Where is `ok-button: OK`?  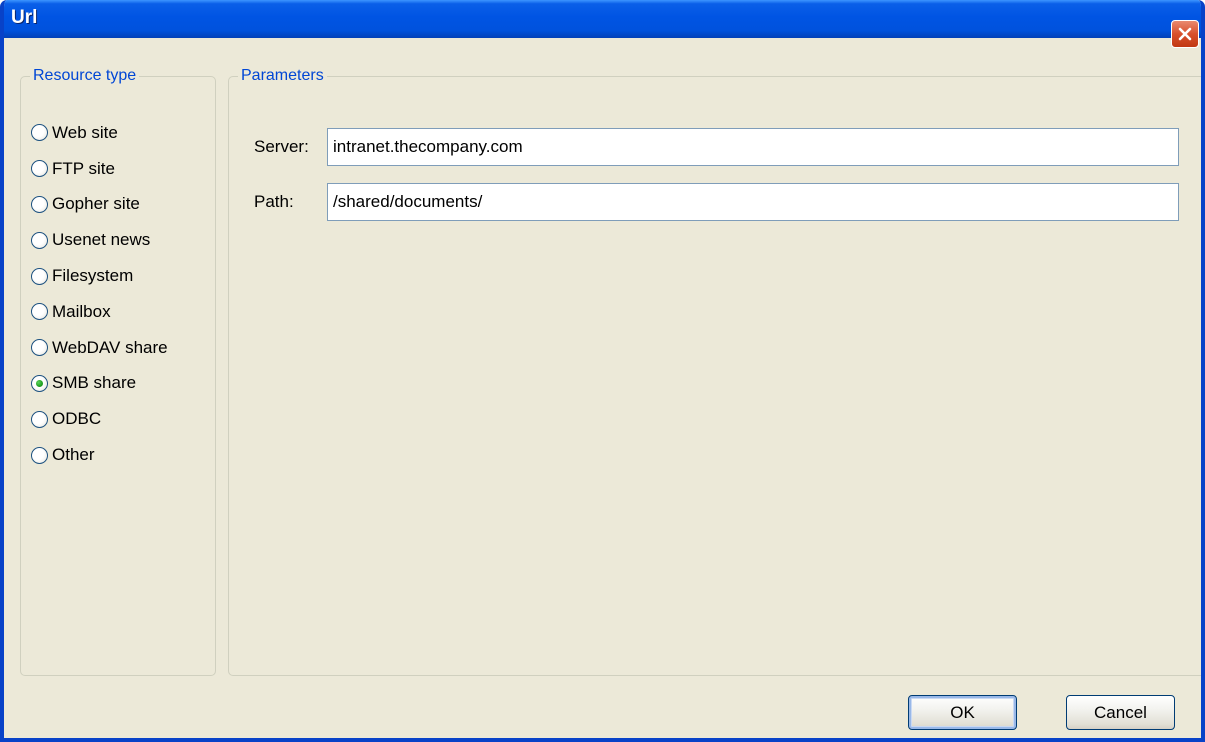
ok-button: OK is located at coordinates (962, 712).